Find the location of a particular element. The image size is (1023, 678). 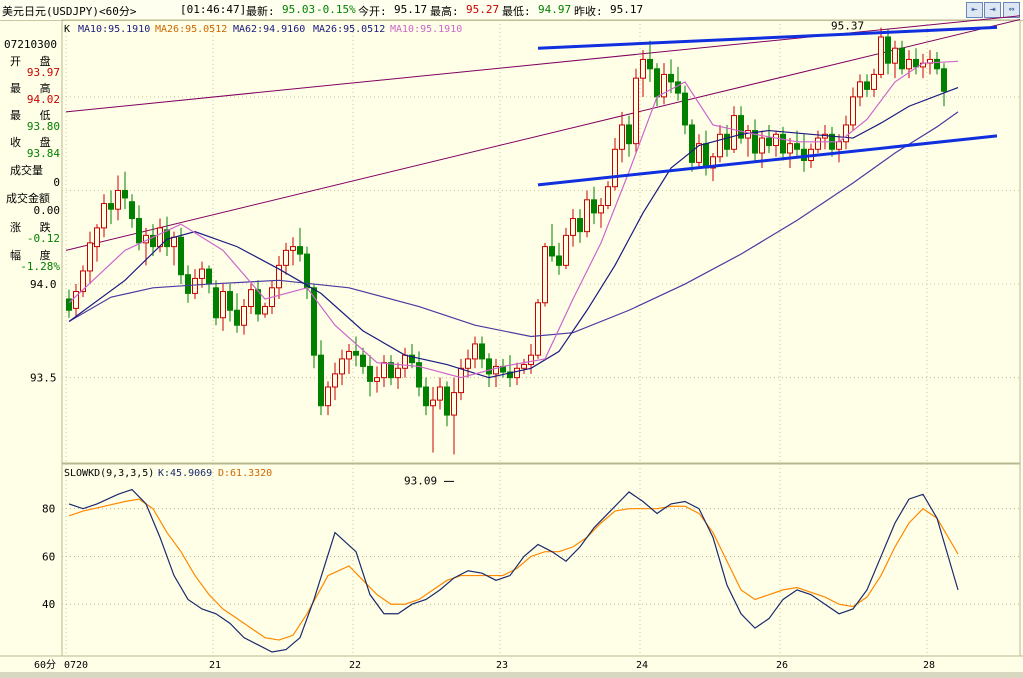

date-tick-label: 23 is located at coordinates (502, 665).